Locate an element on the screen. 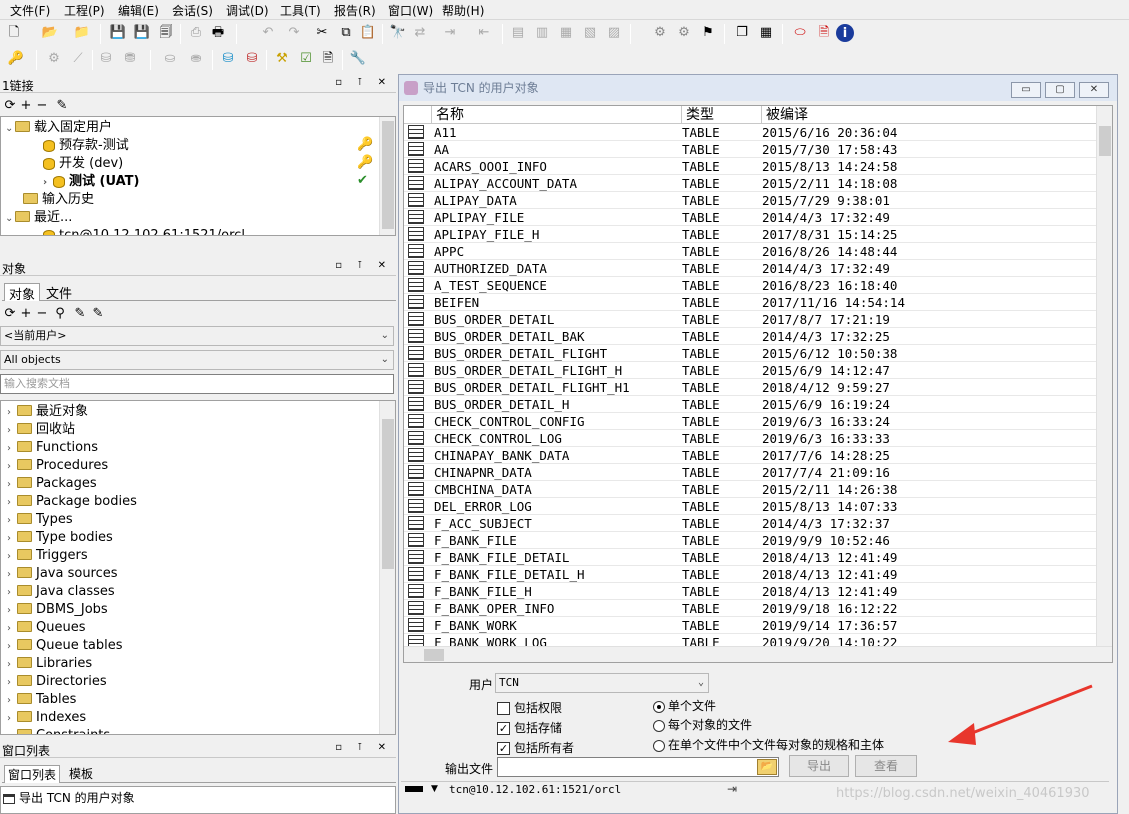 This screenshot has height=814, width=1129. pdf-icon: 🗎 is located at coordinates (824, 32).